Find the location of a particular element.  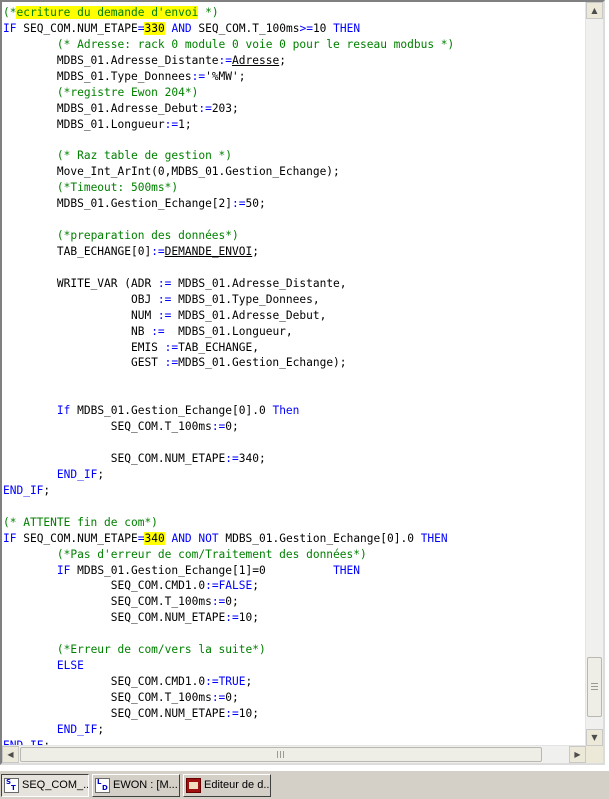

code-token: SEQ_COM.T_100ms is located at coordinates (107, 427).